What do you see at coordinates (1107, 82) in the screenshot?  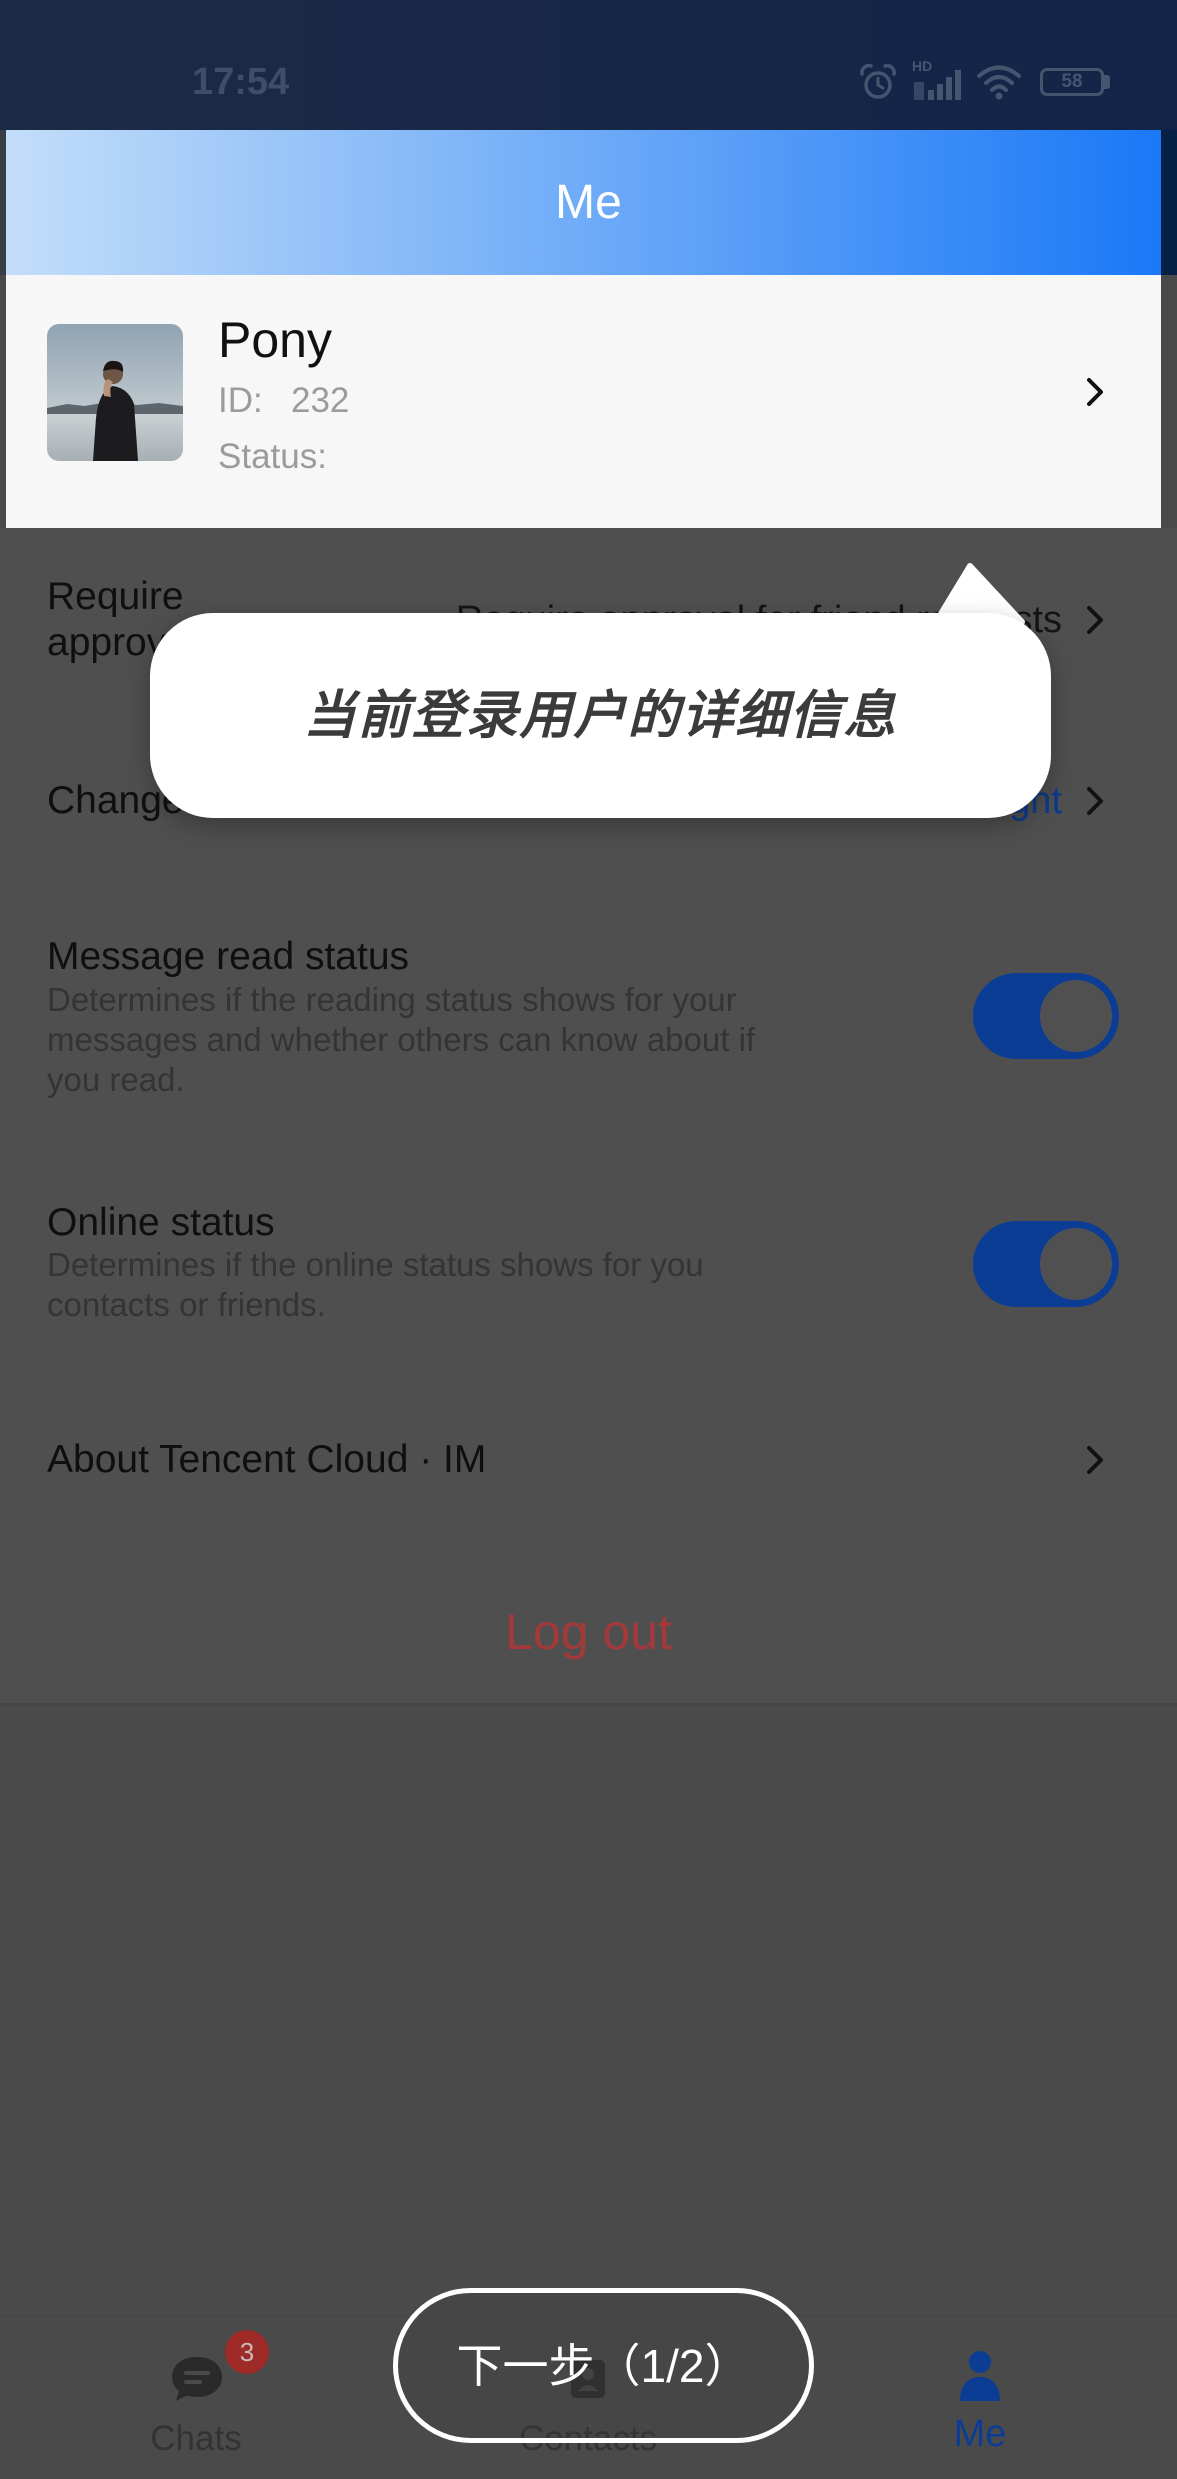 I see `battery-nub` at bounding box center [1107, 82].